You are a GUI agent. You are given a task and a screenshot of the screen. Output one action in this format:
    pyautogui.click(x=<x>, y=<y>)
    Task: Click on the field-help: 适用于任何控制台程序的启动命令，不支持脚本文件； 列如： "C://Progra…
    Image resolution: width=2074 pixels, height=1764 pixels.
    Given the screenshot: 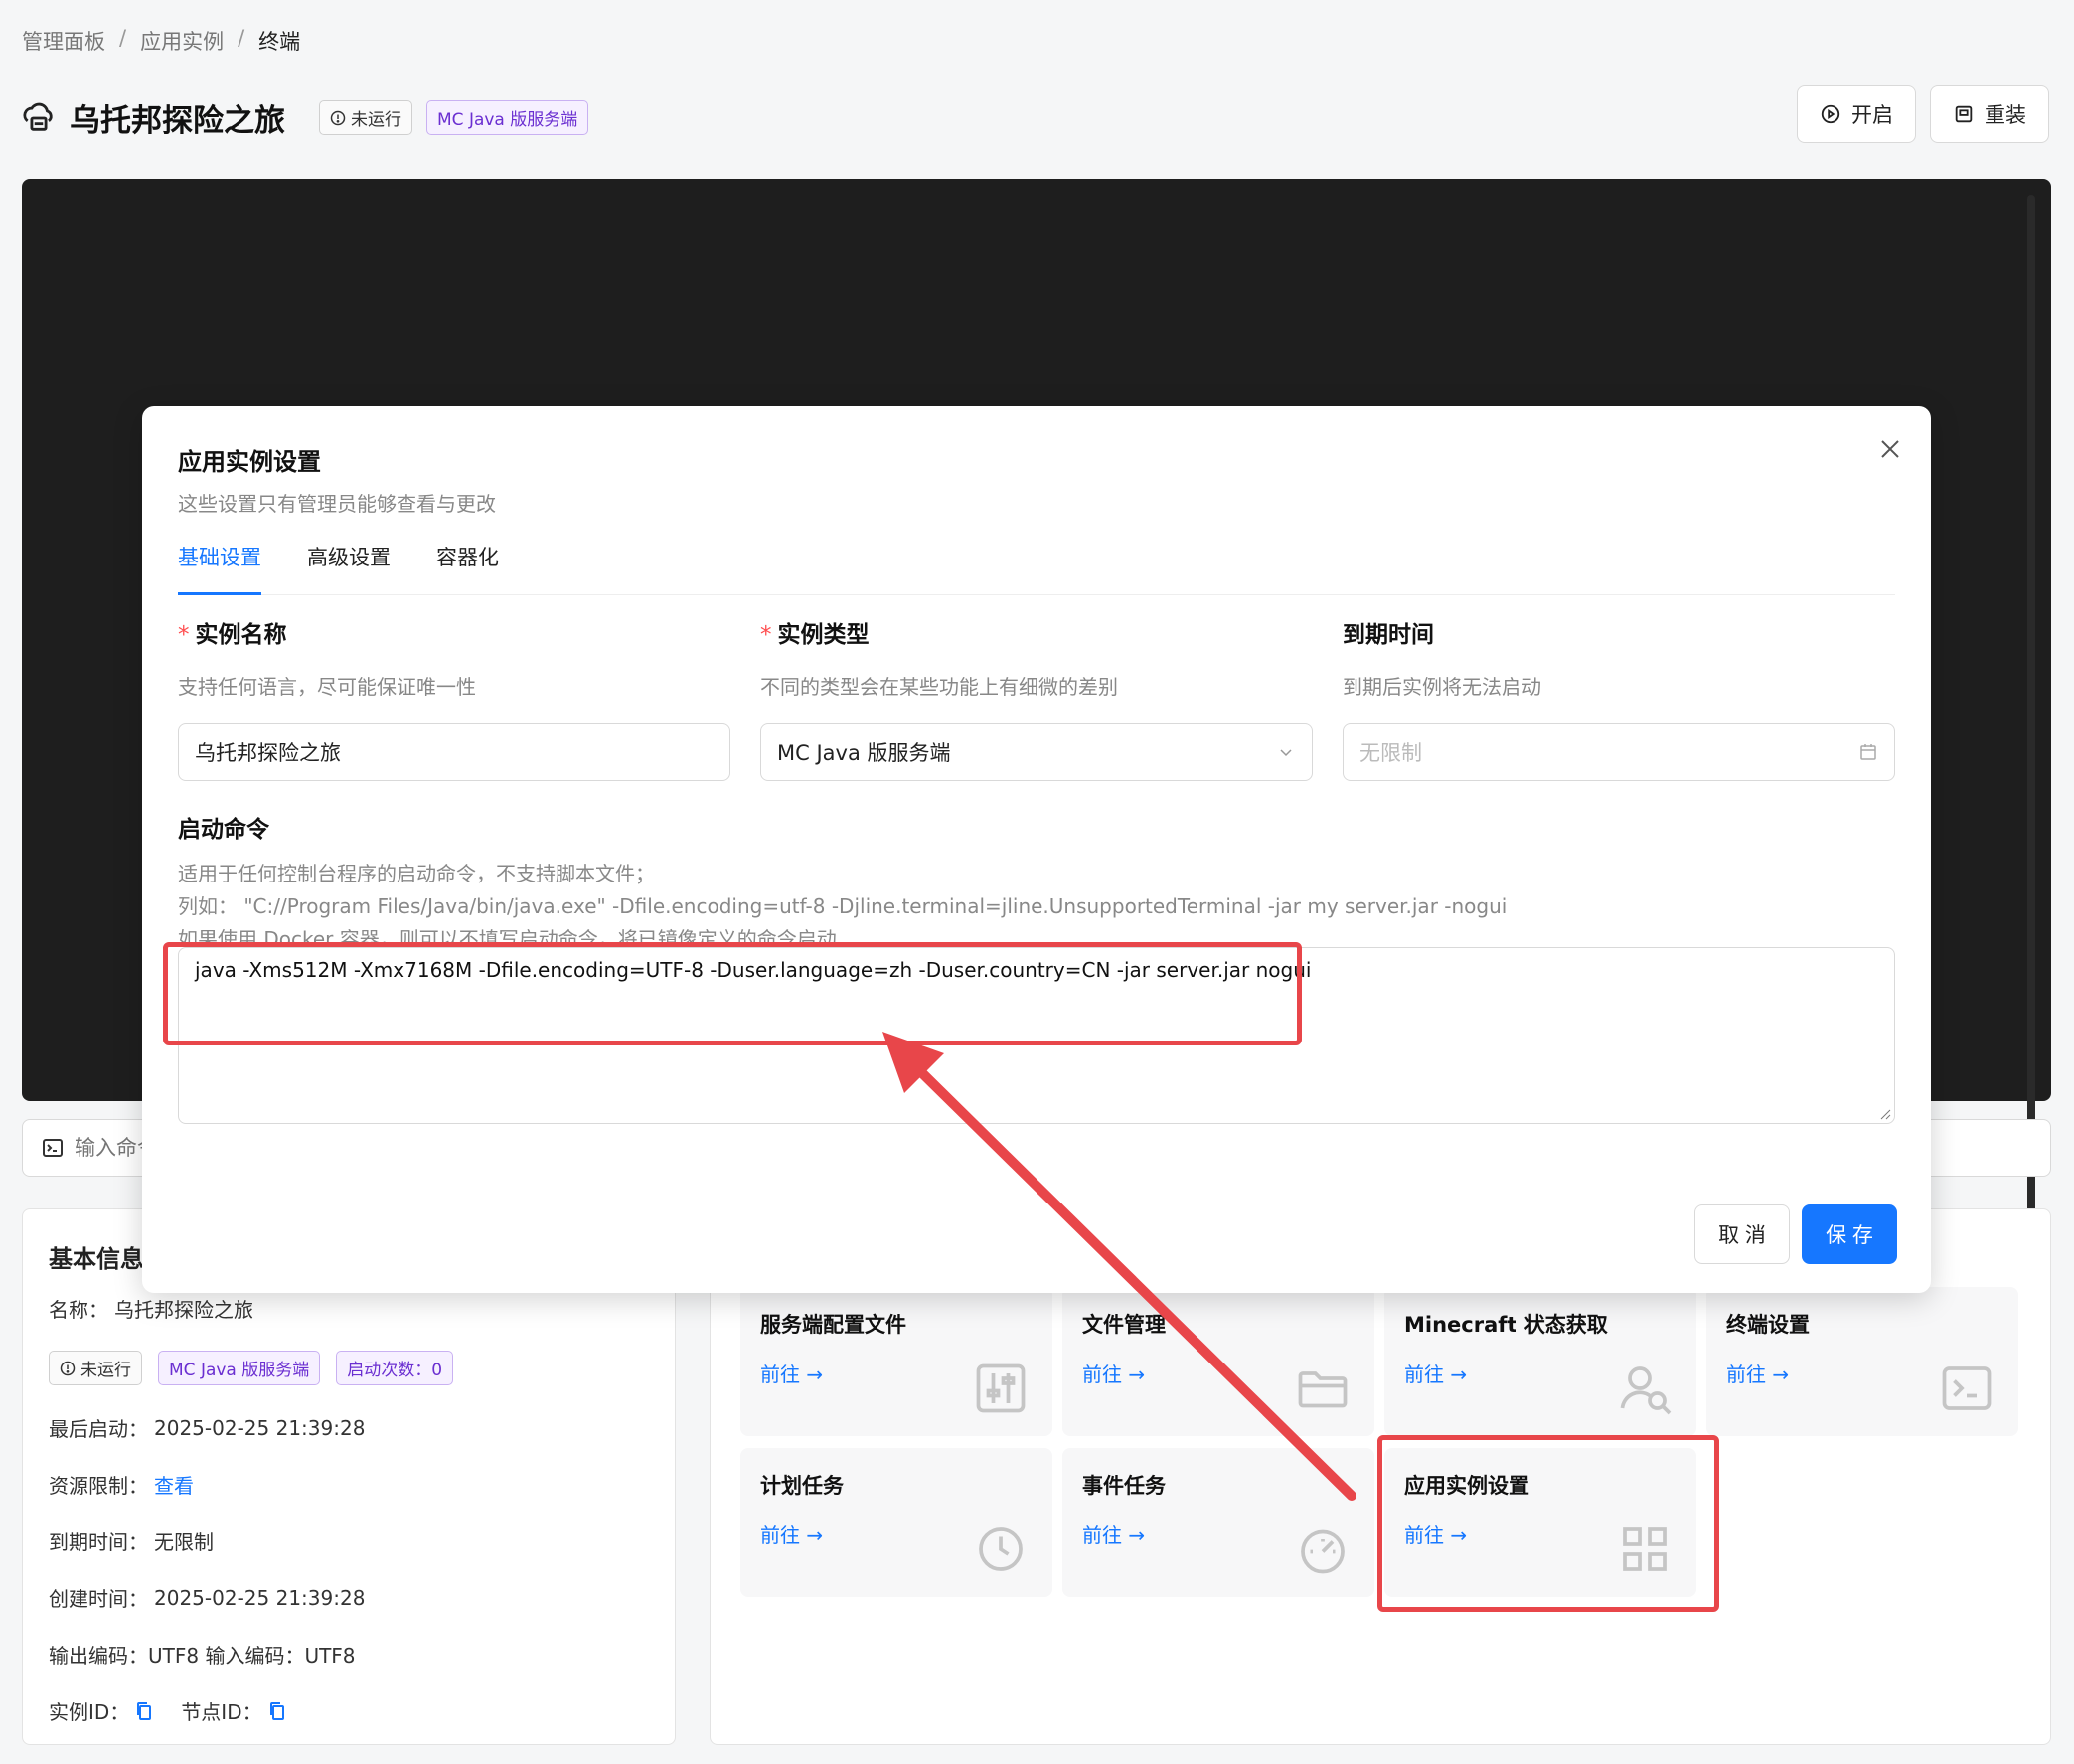 What is the action you would take?
    pyautogui.click(x=1036, y=902)
    